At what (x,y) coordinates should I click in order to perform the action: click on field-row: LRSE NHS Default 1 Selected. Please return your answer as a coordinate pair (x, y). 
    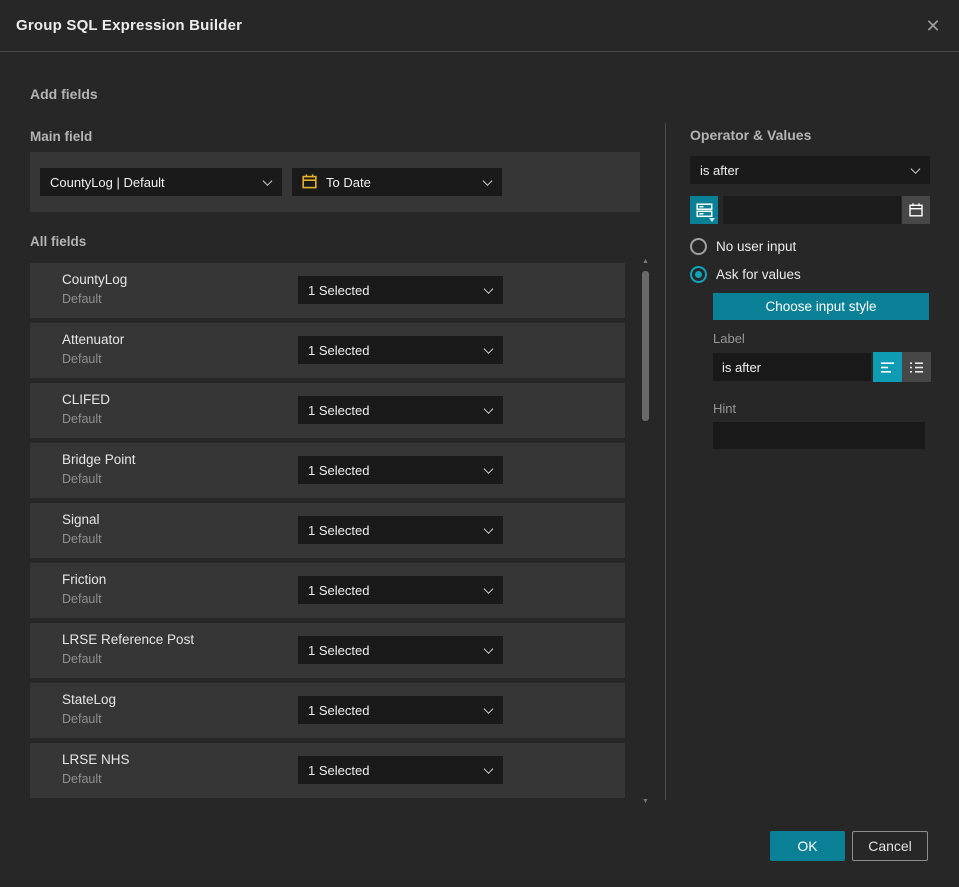
    Looking at the image, I should click on (327, 770).